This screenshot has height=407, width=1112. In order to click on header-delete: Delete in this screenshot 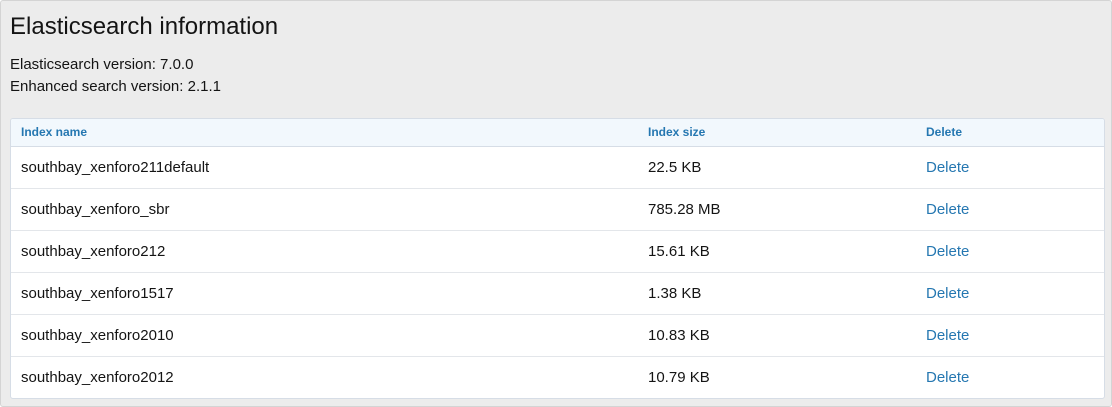, I will do `click(944, 132)`.